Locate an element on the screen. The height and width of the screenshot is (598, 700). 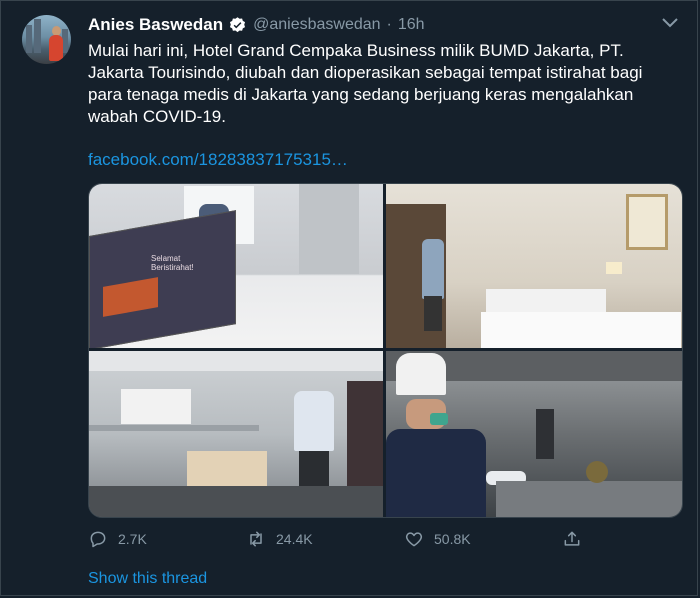
timestamp: 16h is located at coordinates (411, 25).